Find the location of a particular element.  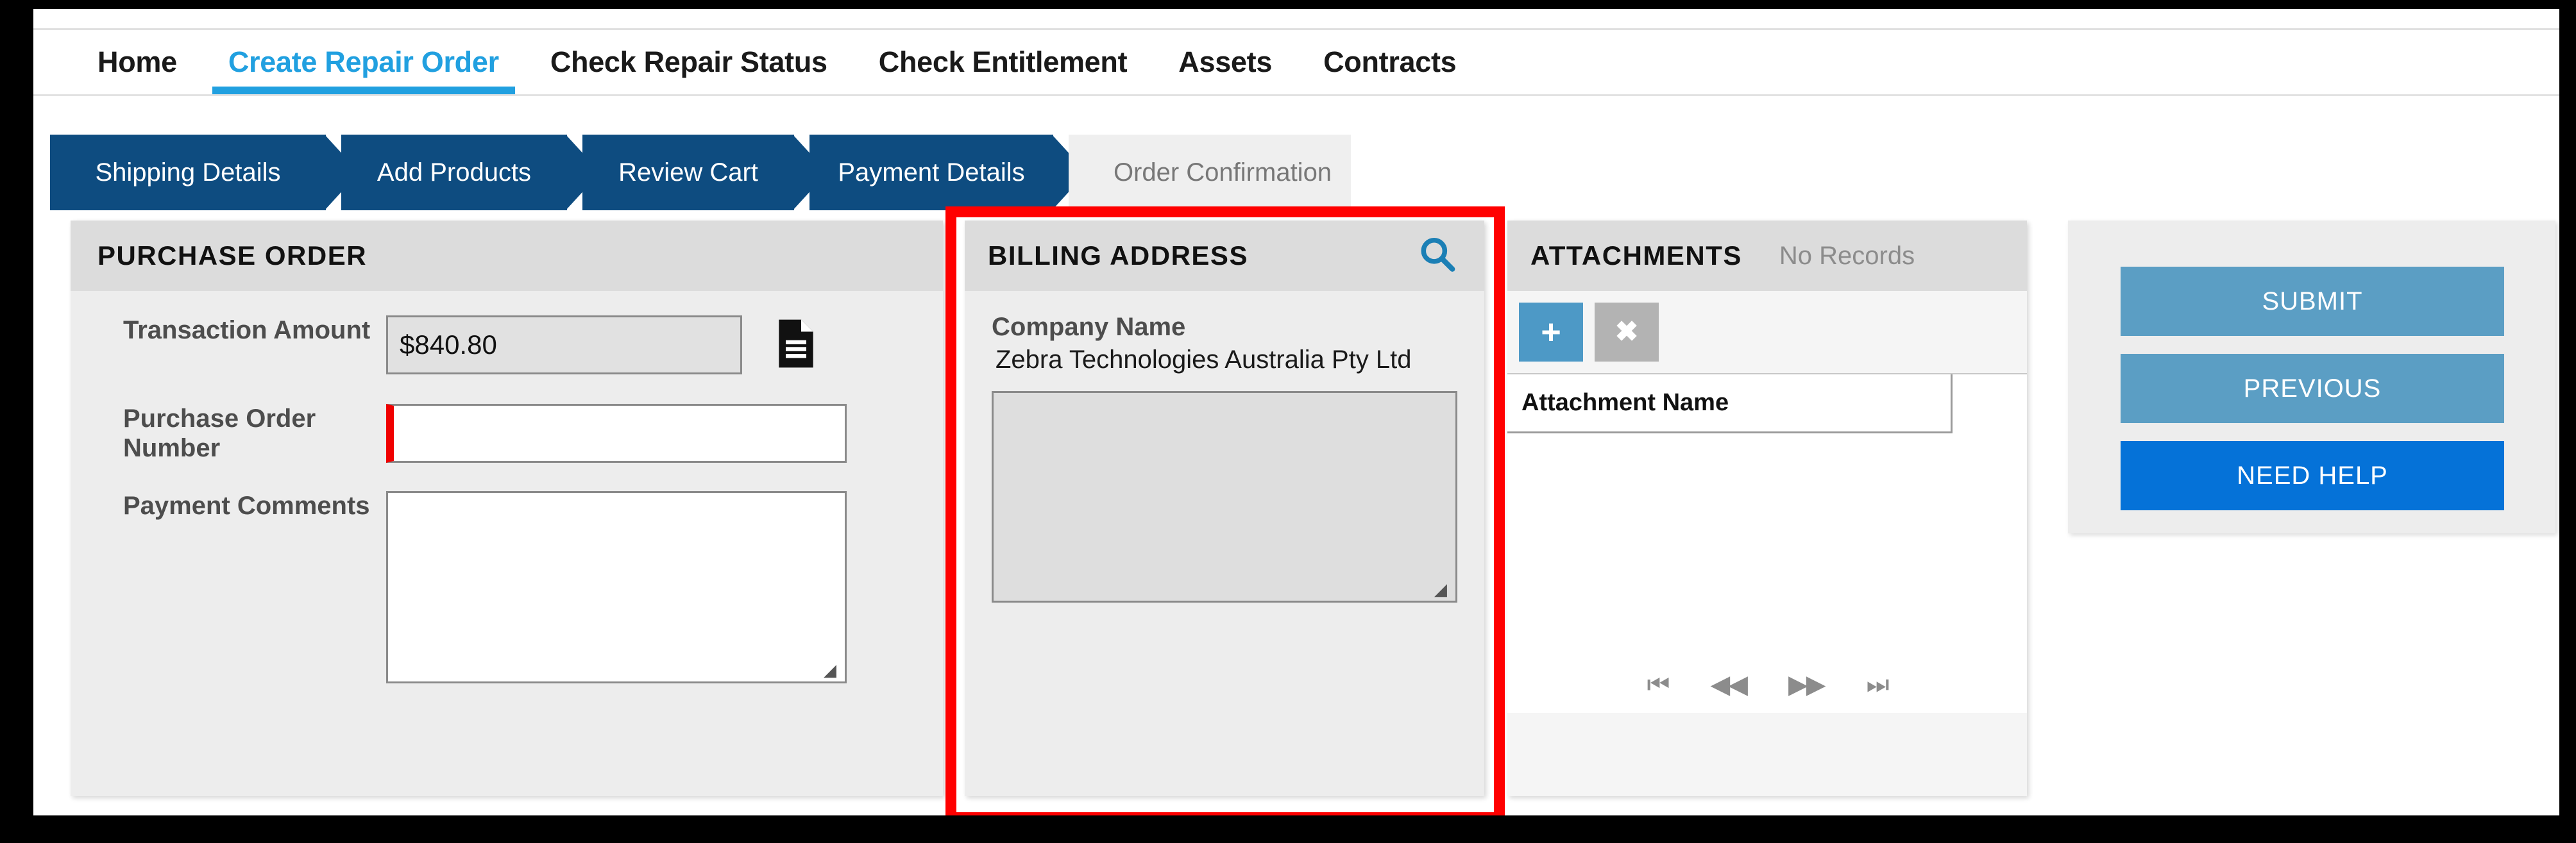

nav-item-label: Create Repair Order is located at coordinates (363, 62).